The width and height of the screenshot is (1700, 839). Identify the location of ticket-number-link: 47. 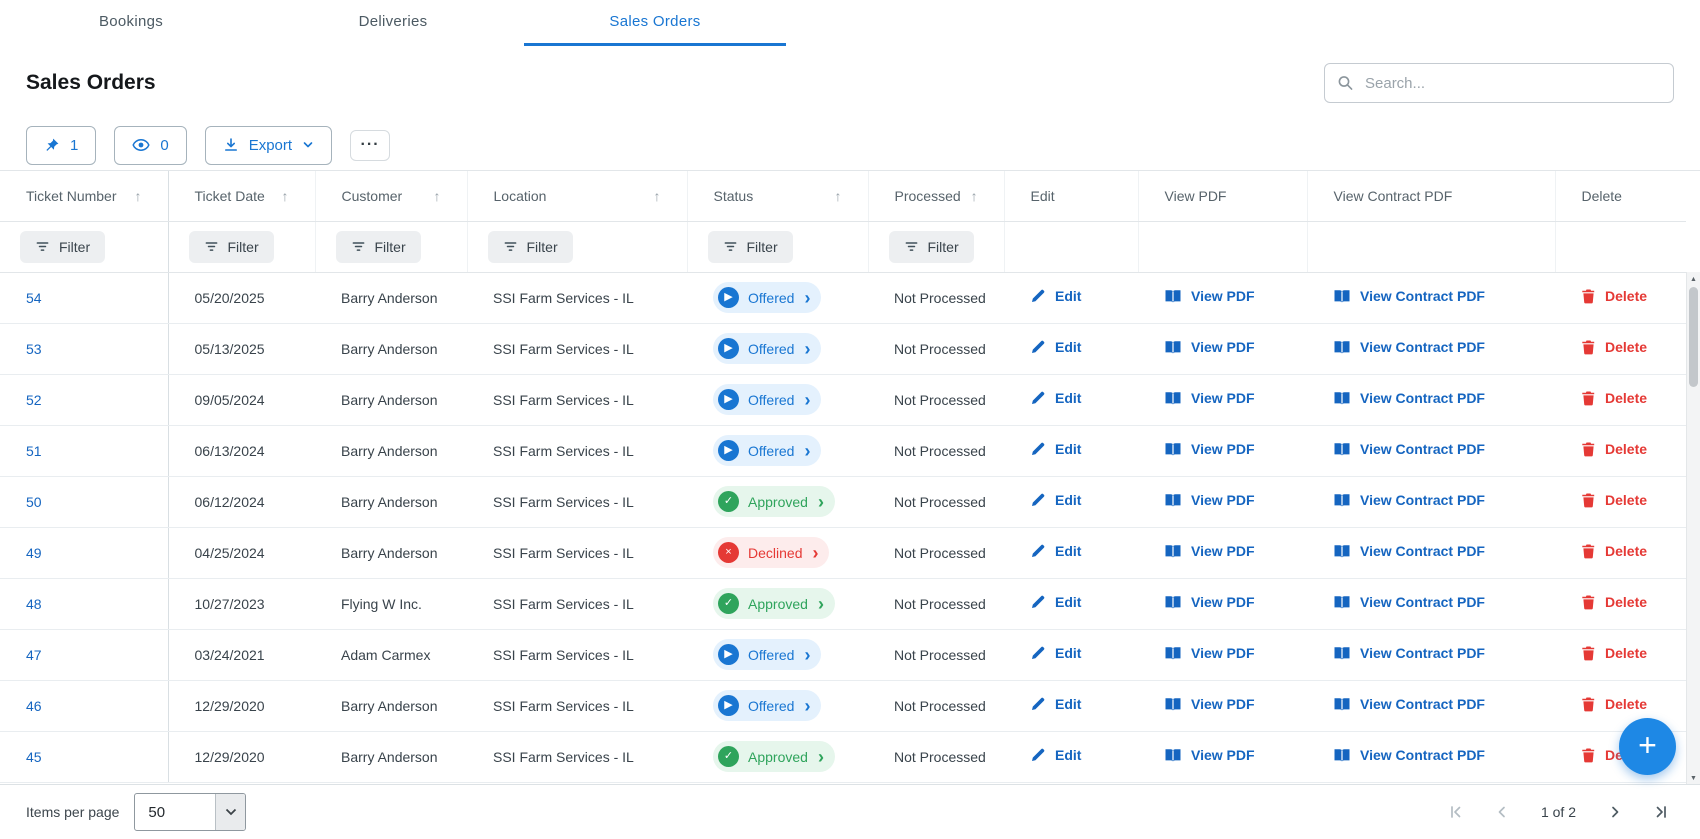
(34, 655).